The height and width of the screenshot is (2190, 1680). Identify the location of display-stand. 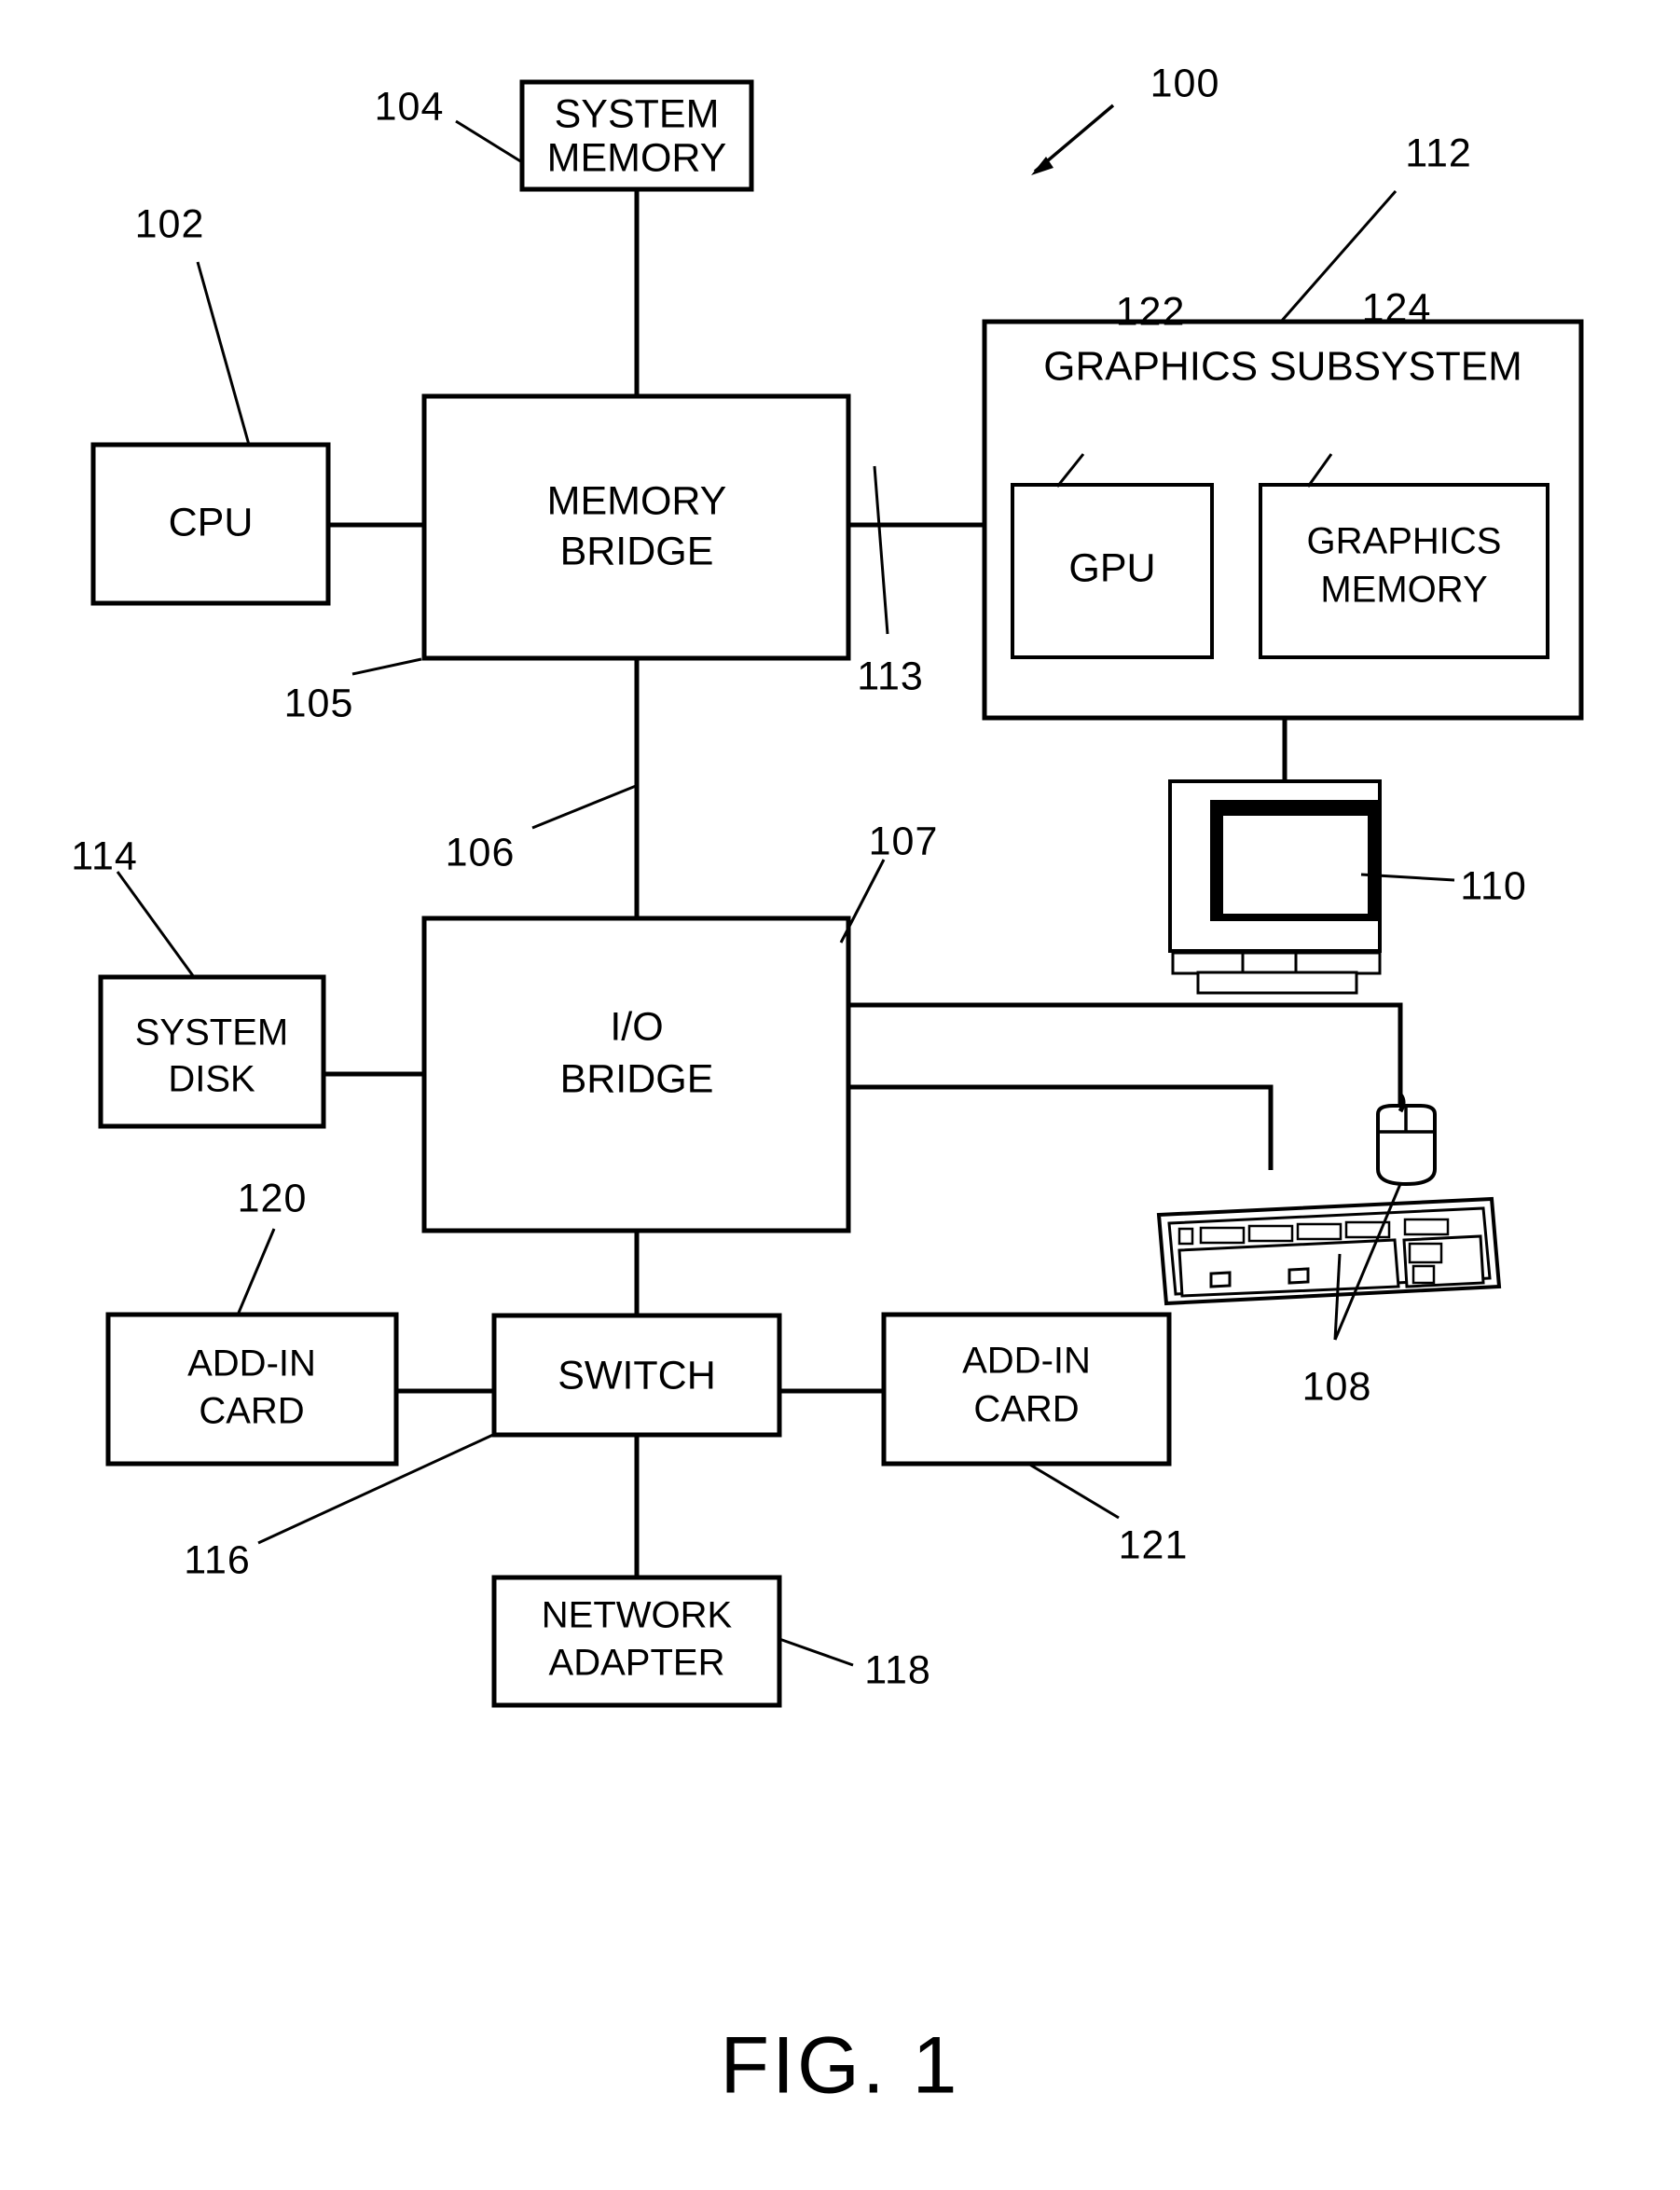
(1277, 983).